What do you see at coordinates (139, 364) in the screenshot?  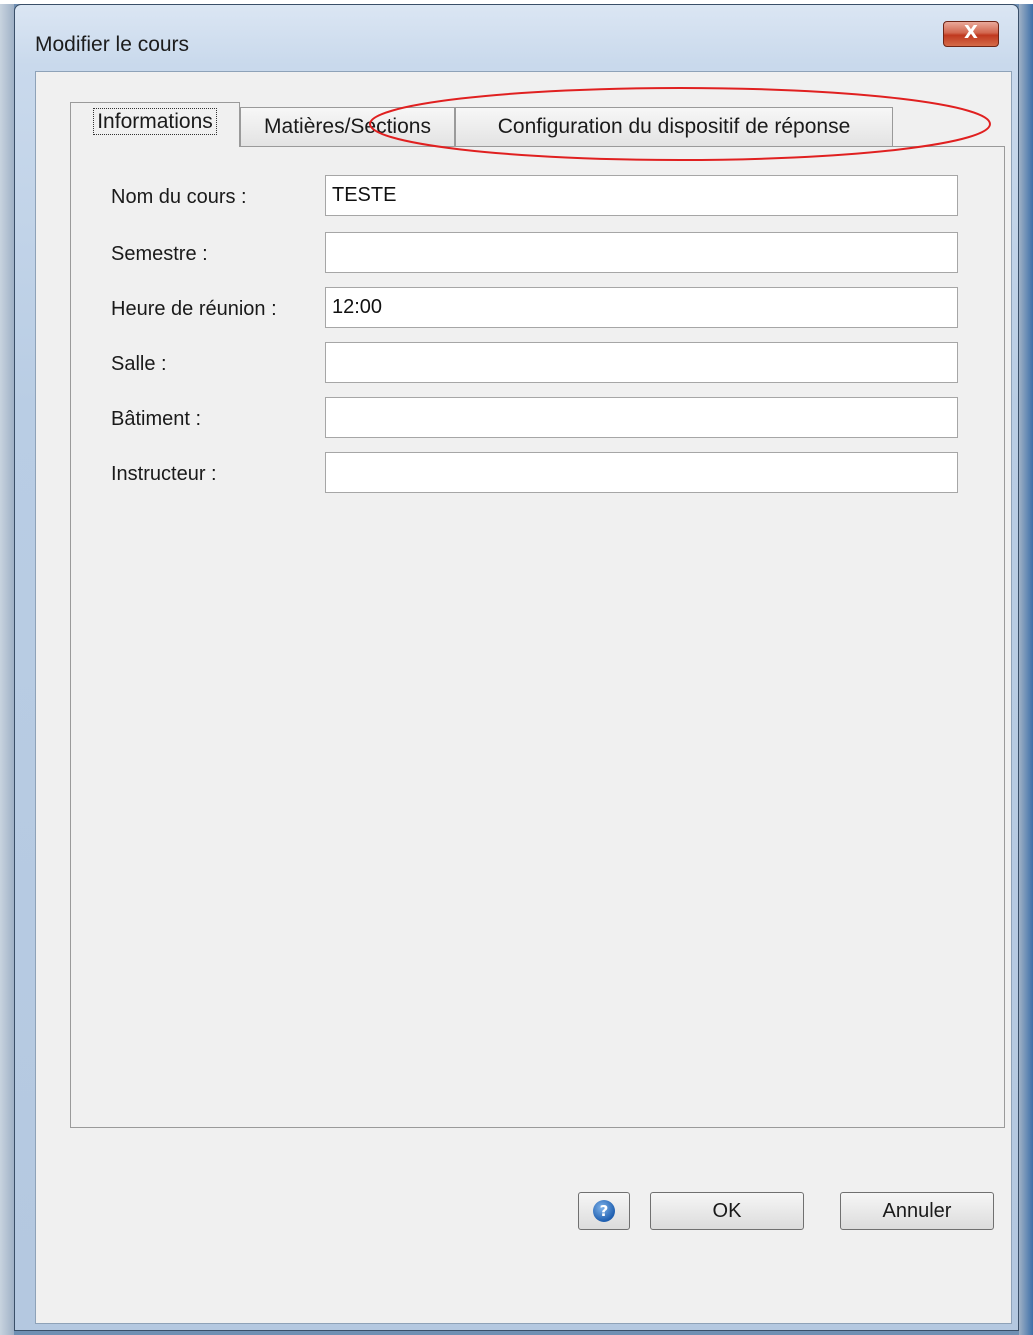 I see `room-label: Salle :` at bounding box center [139, 364].